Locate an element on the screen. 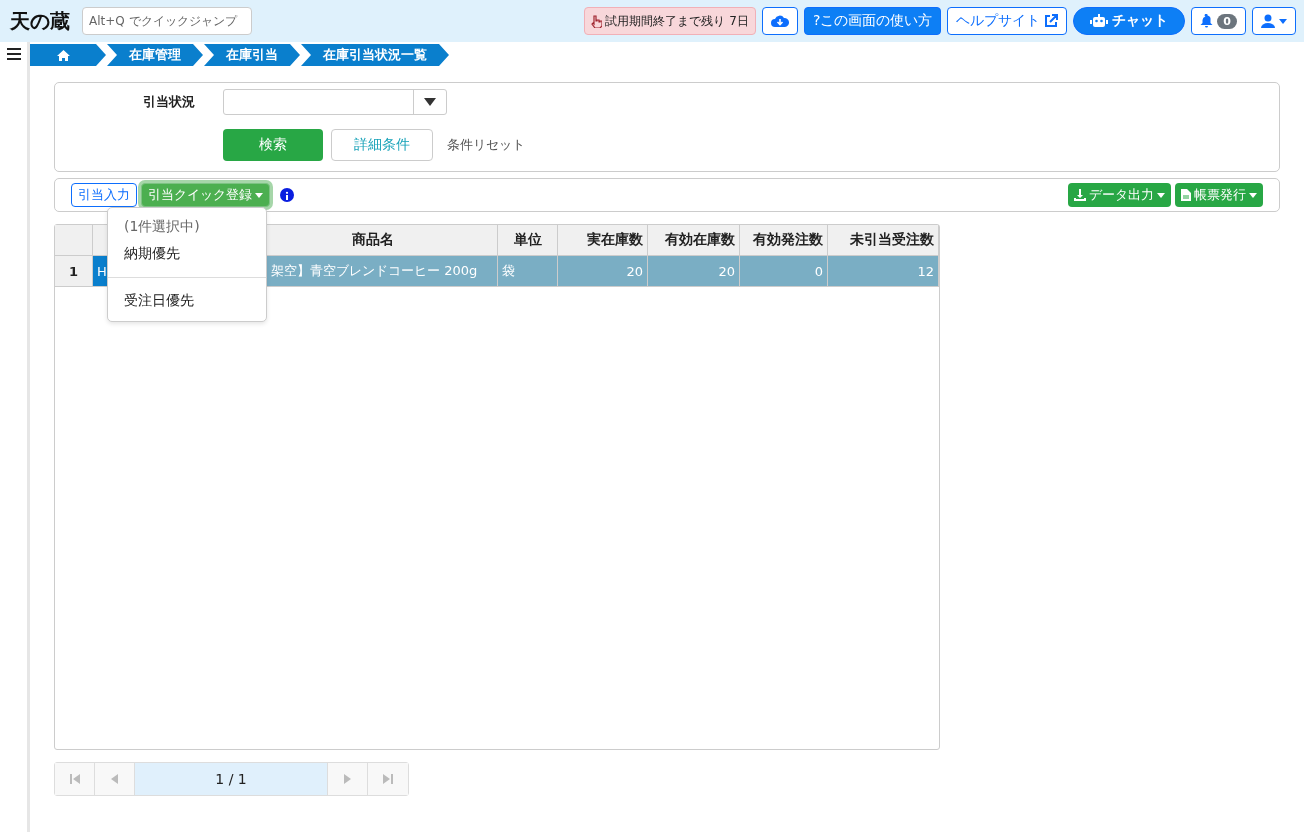 Image resolution: width=1304 pixels, height=832 pixels. right-triangle-icon is located at coordinates (347, 779).